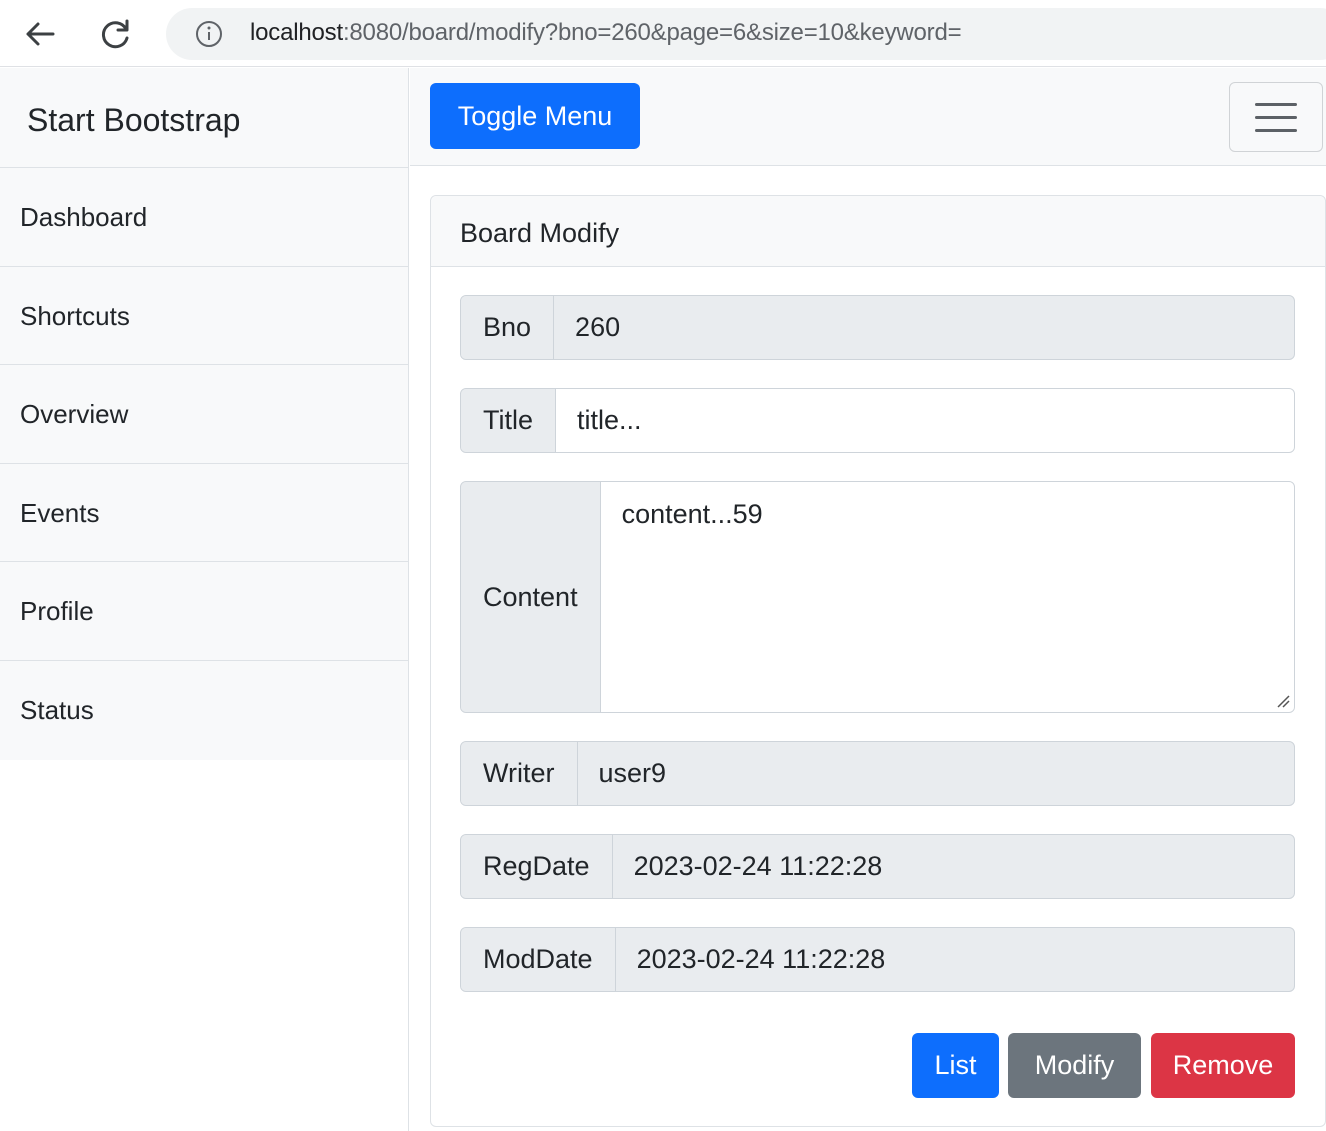  I want to click on back-arrow-icon, so click(40, 34).